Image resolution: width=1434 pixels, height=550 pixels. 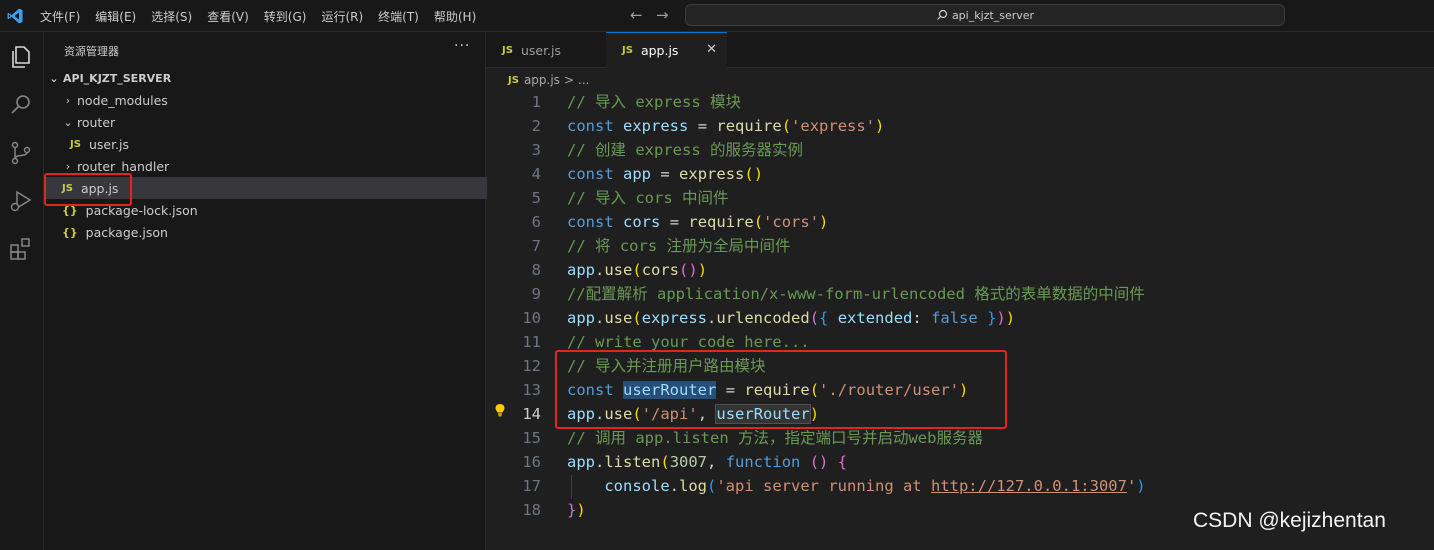 I want to click on code-line: 7// 将 cors 注册为全局中间件, so click(x=661, y=246).